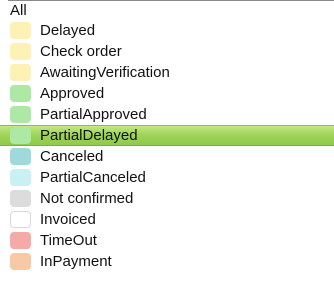 The height and width of the screenshot is (288, 334). I want to click on list-item: Delayed, so click(167, 30).